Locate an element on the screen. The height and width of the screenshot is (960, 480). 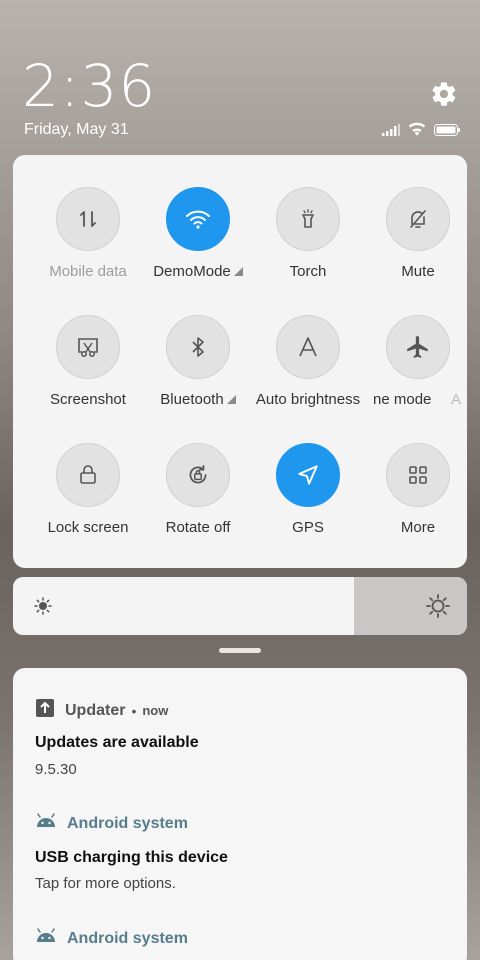
notification-app-name: Updater is located at coordinates (95, 710).